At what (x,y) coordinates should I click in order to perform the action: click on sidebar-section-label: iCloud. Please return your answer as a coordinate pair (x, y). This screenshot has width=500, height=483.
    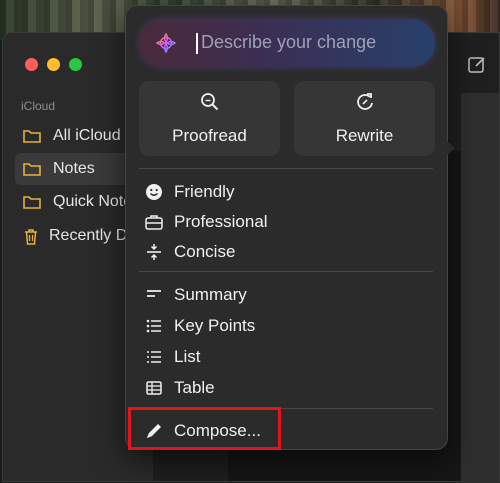
    Looking at the image, I should click on (38, 106).